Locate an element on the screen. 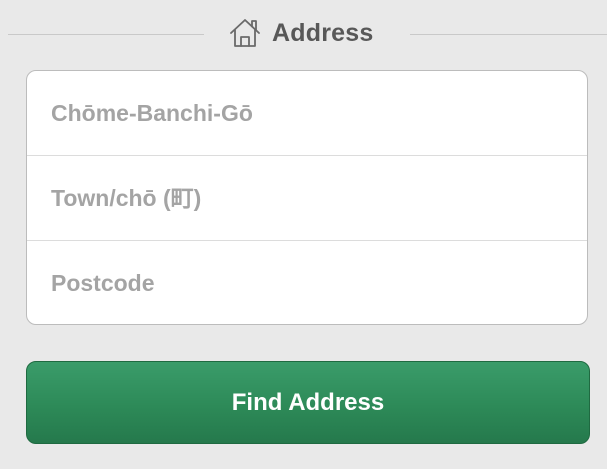 The height and width of the screenshot is (469, 607). section-header: Address is located at coordinates (303, 34).